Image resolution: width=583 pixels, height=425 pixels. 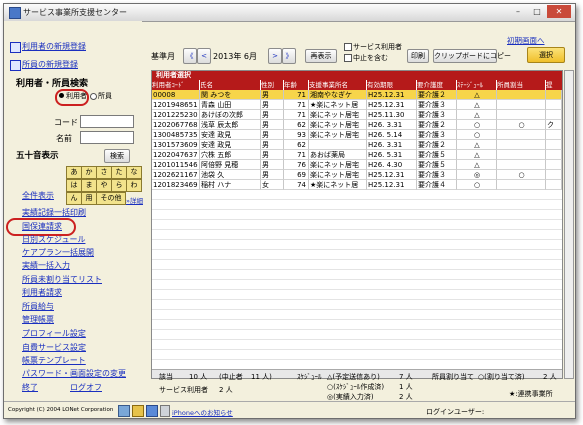 I want to click on service-user-checkbox, so click(x=348, y=47).